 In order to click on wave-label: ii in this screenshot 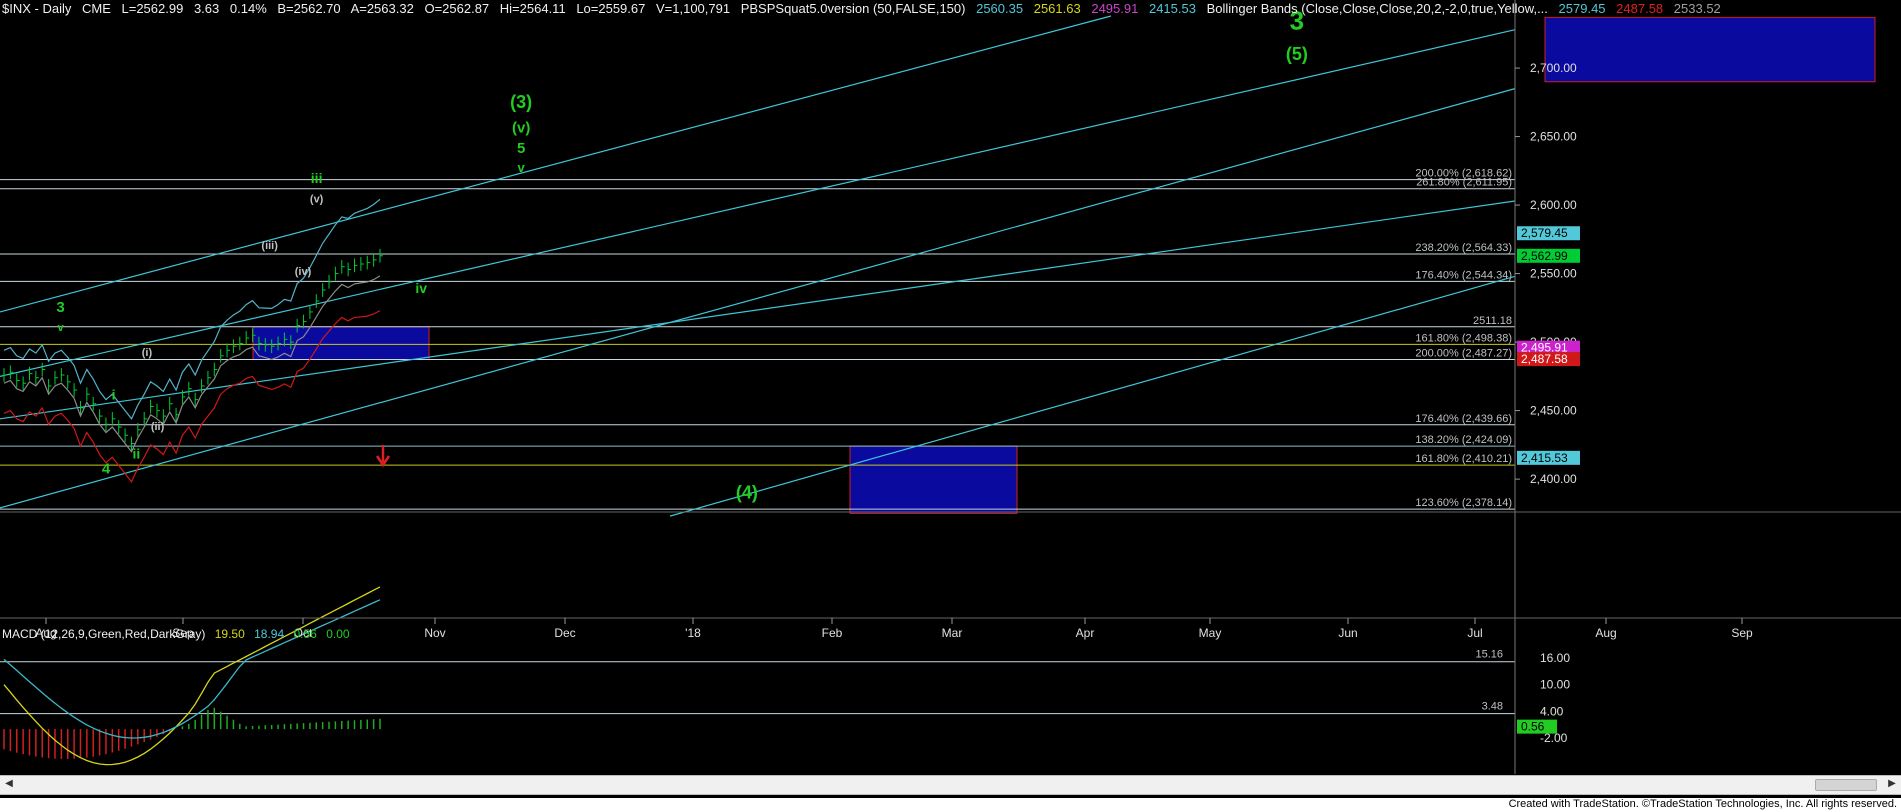, I will do `click(136, 454)`.